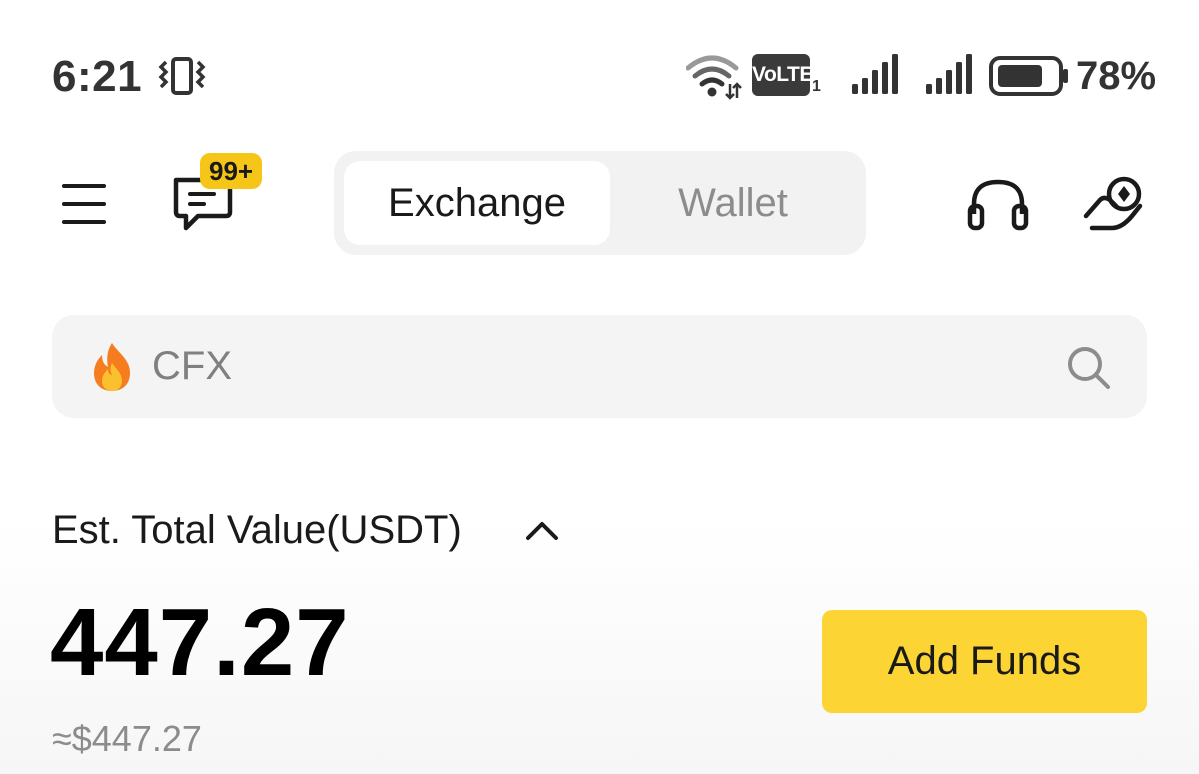 Image resolution: width=1199 pixels, height=774 pixels. Describe the element at coordinates (733, 203) in the screenshot. I see `tab-wallet: Wallet` at that location.